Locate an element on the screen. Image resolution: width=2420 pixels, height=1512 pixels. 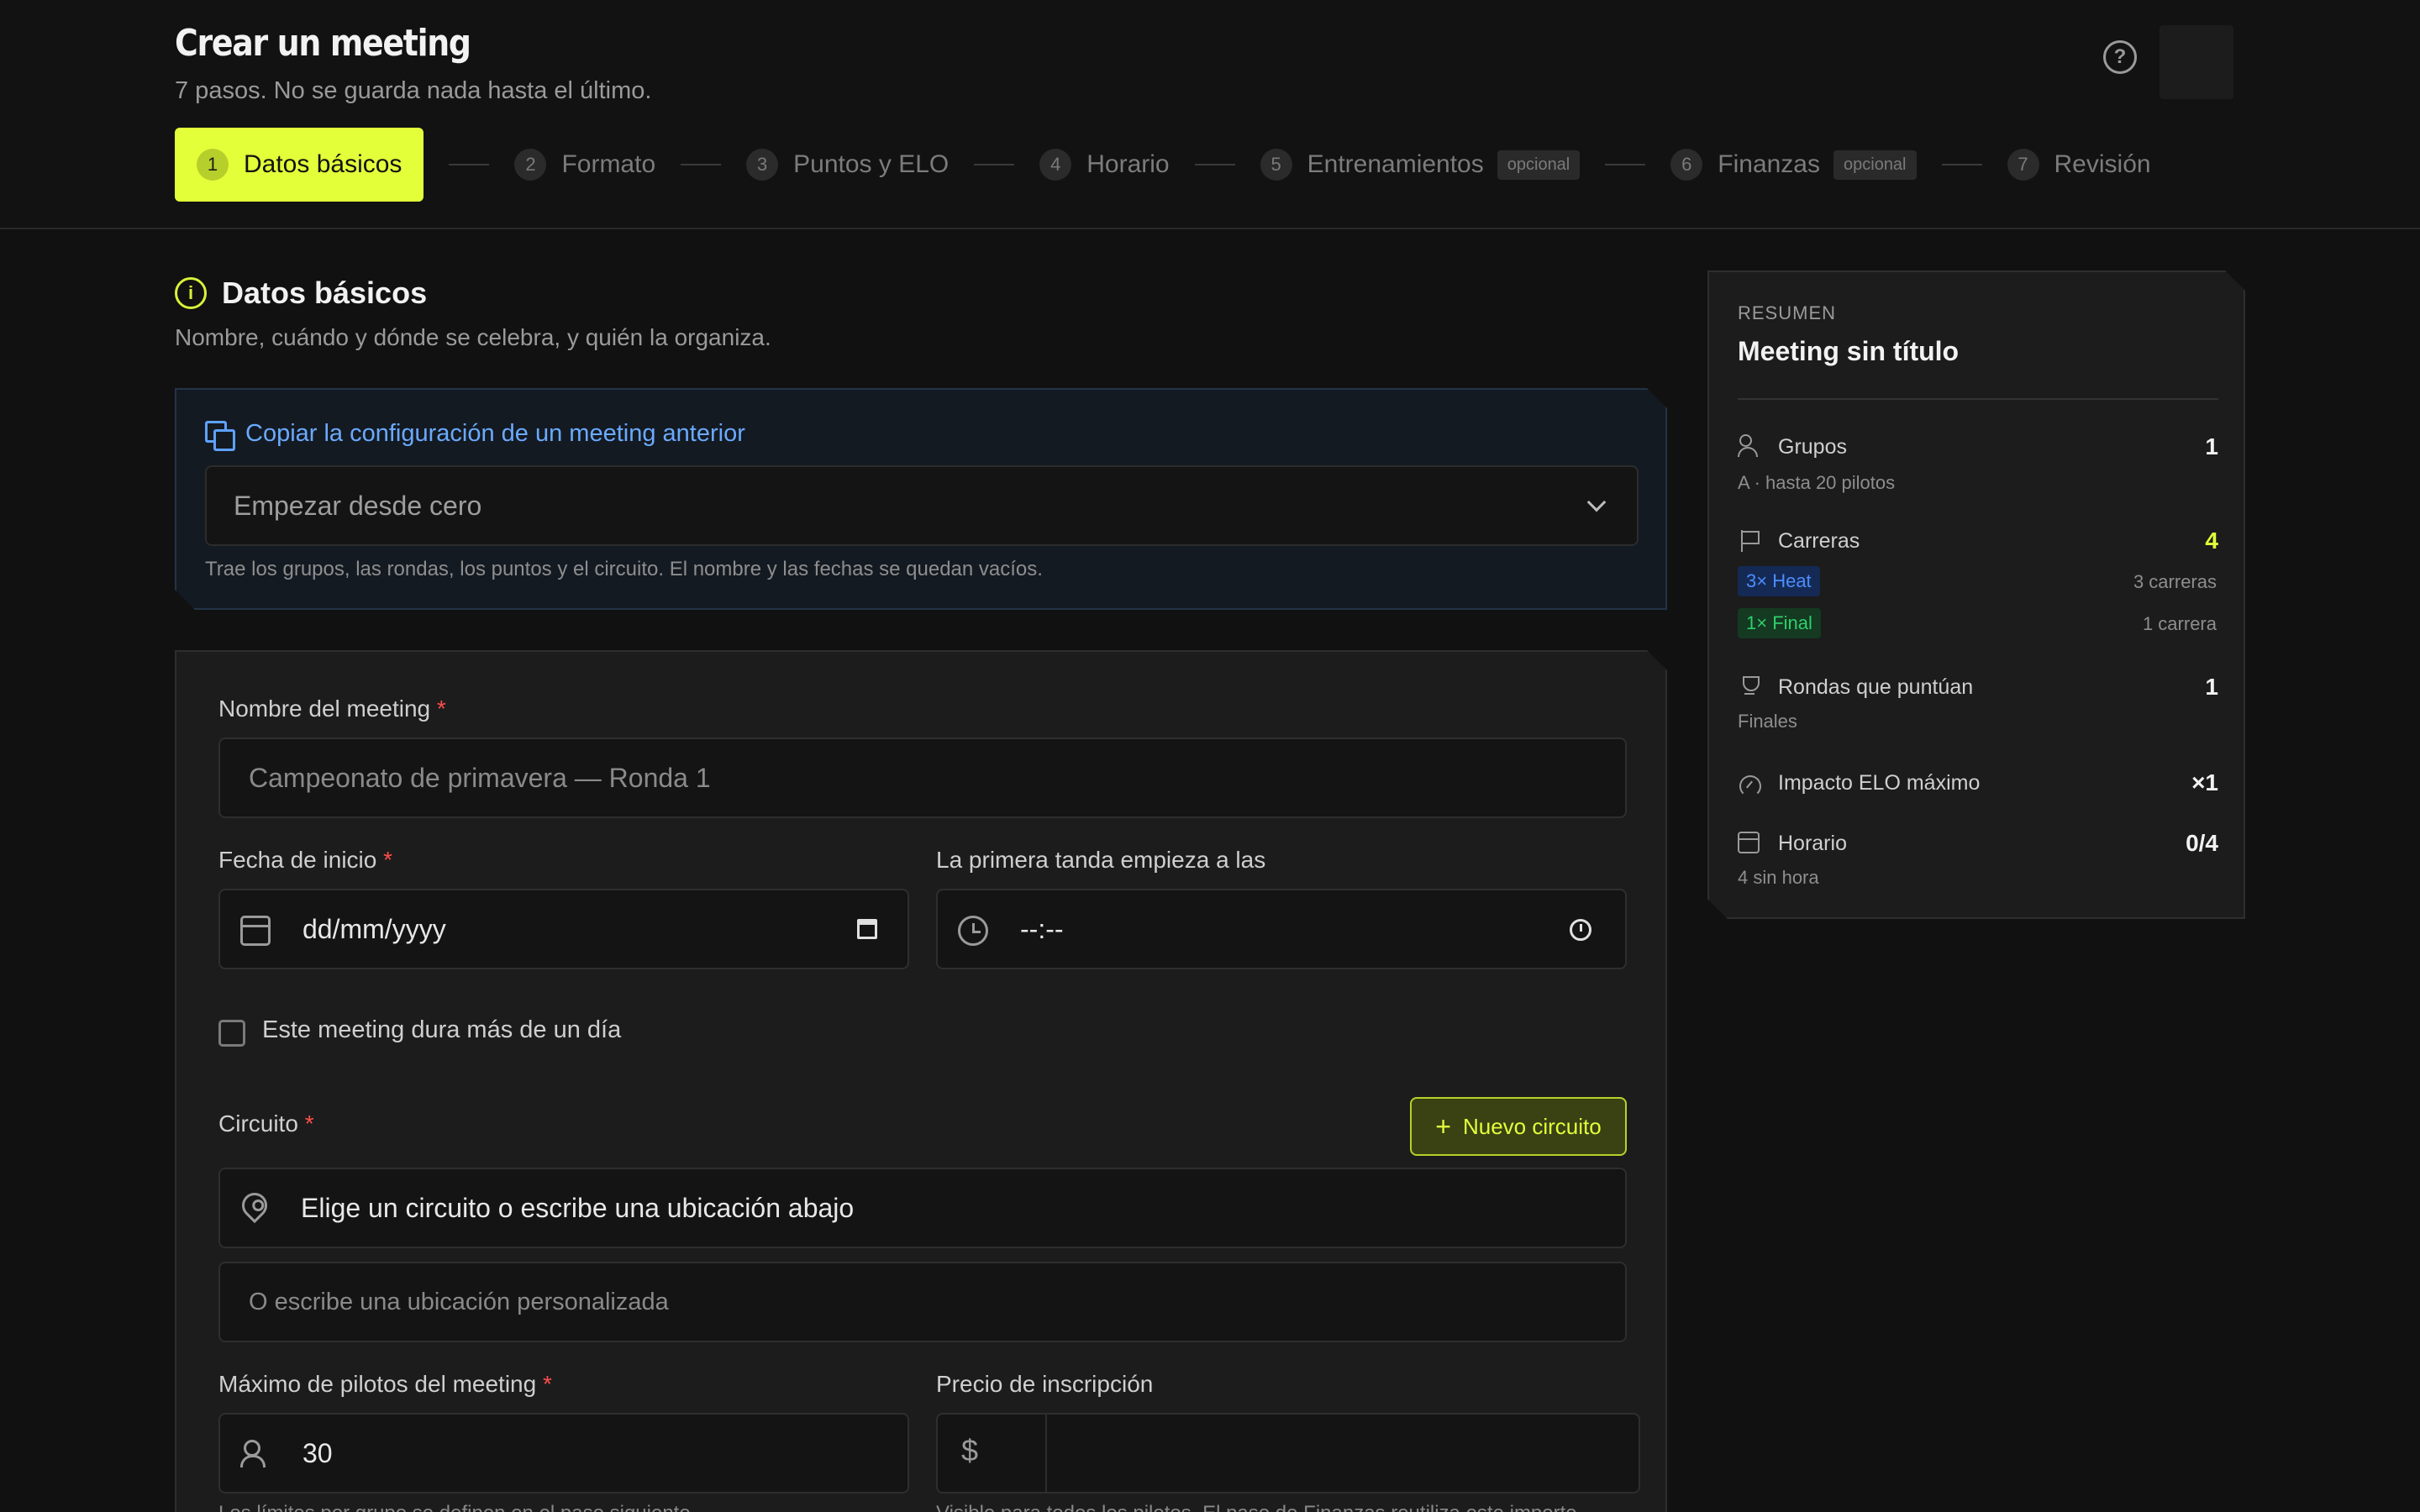
calendar-picker-icon is located at coordinates (867, 929).